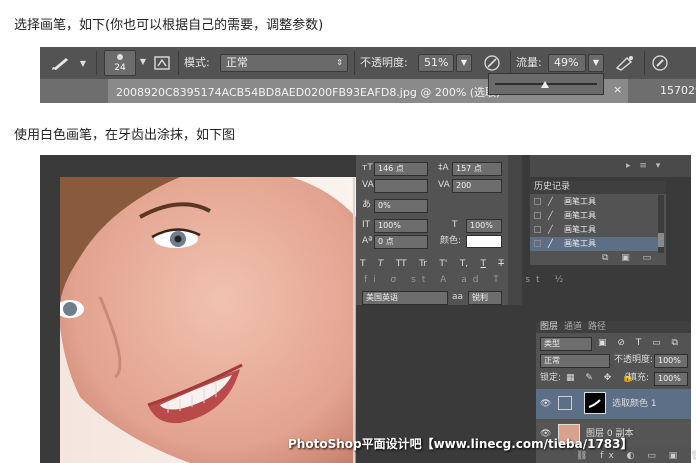  I want to click on baseline-pct-icon: あ, so click(367, 205).